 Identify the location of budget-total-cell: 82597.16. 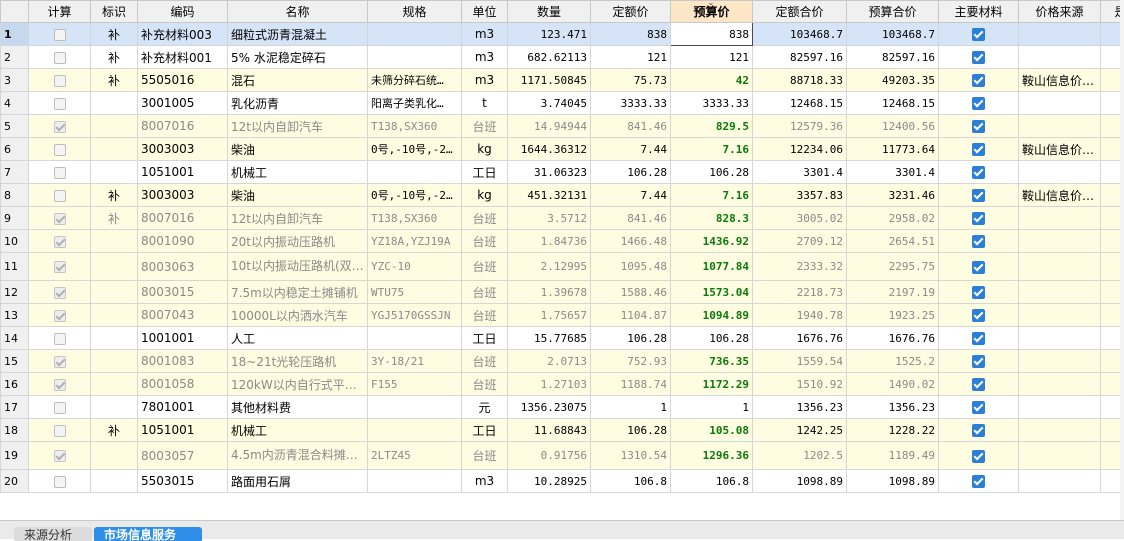
(893, 57).